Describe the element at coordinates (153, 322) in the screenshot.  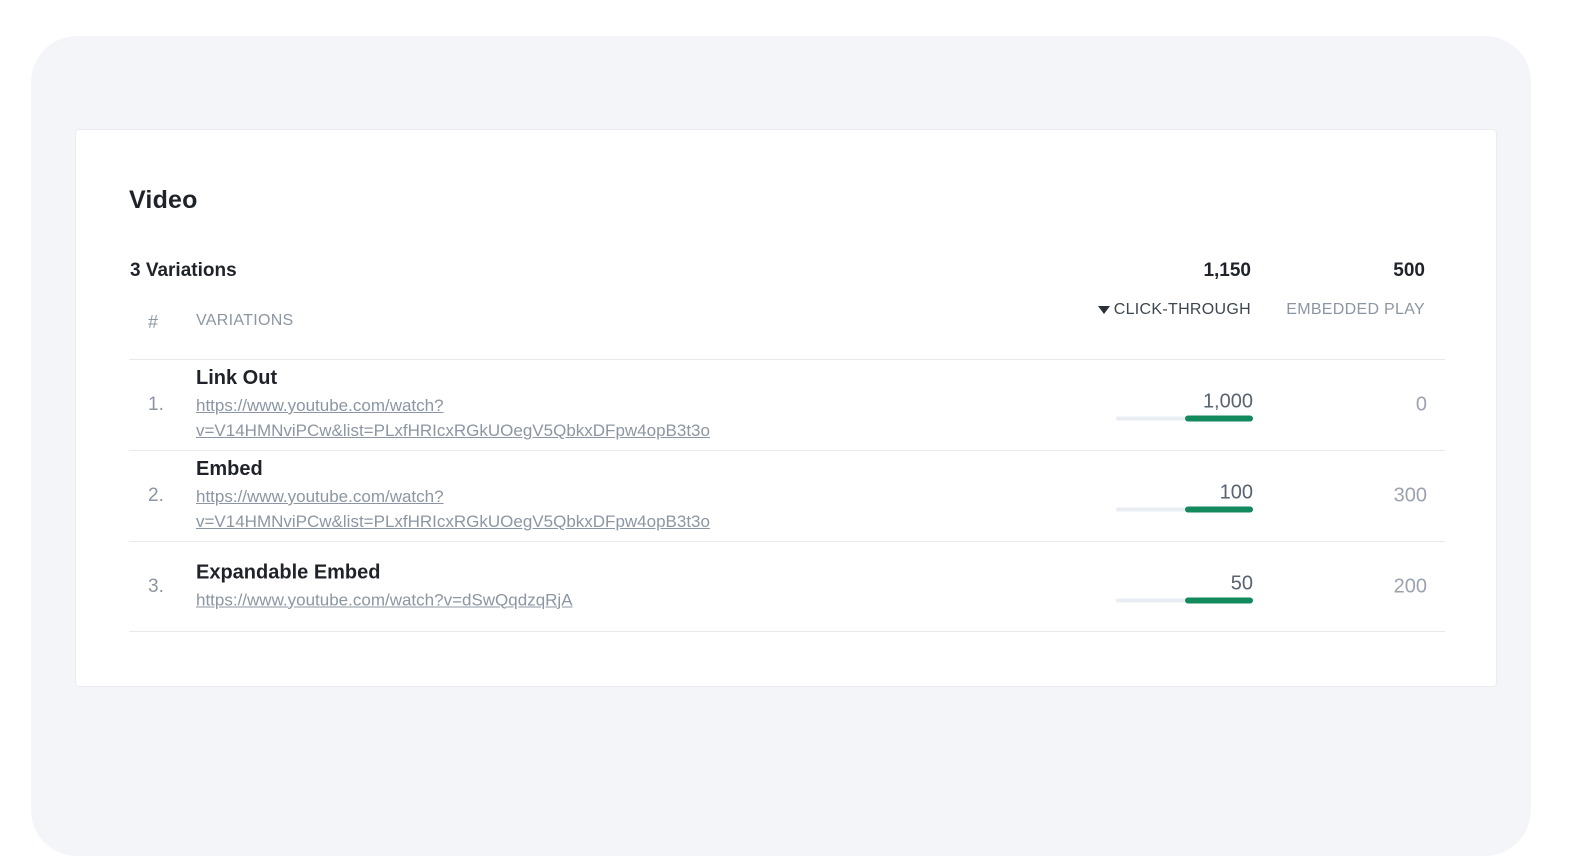
I see `column-header-number: #` at that location.